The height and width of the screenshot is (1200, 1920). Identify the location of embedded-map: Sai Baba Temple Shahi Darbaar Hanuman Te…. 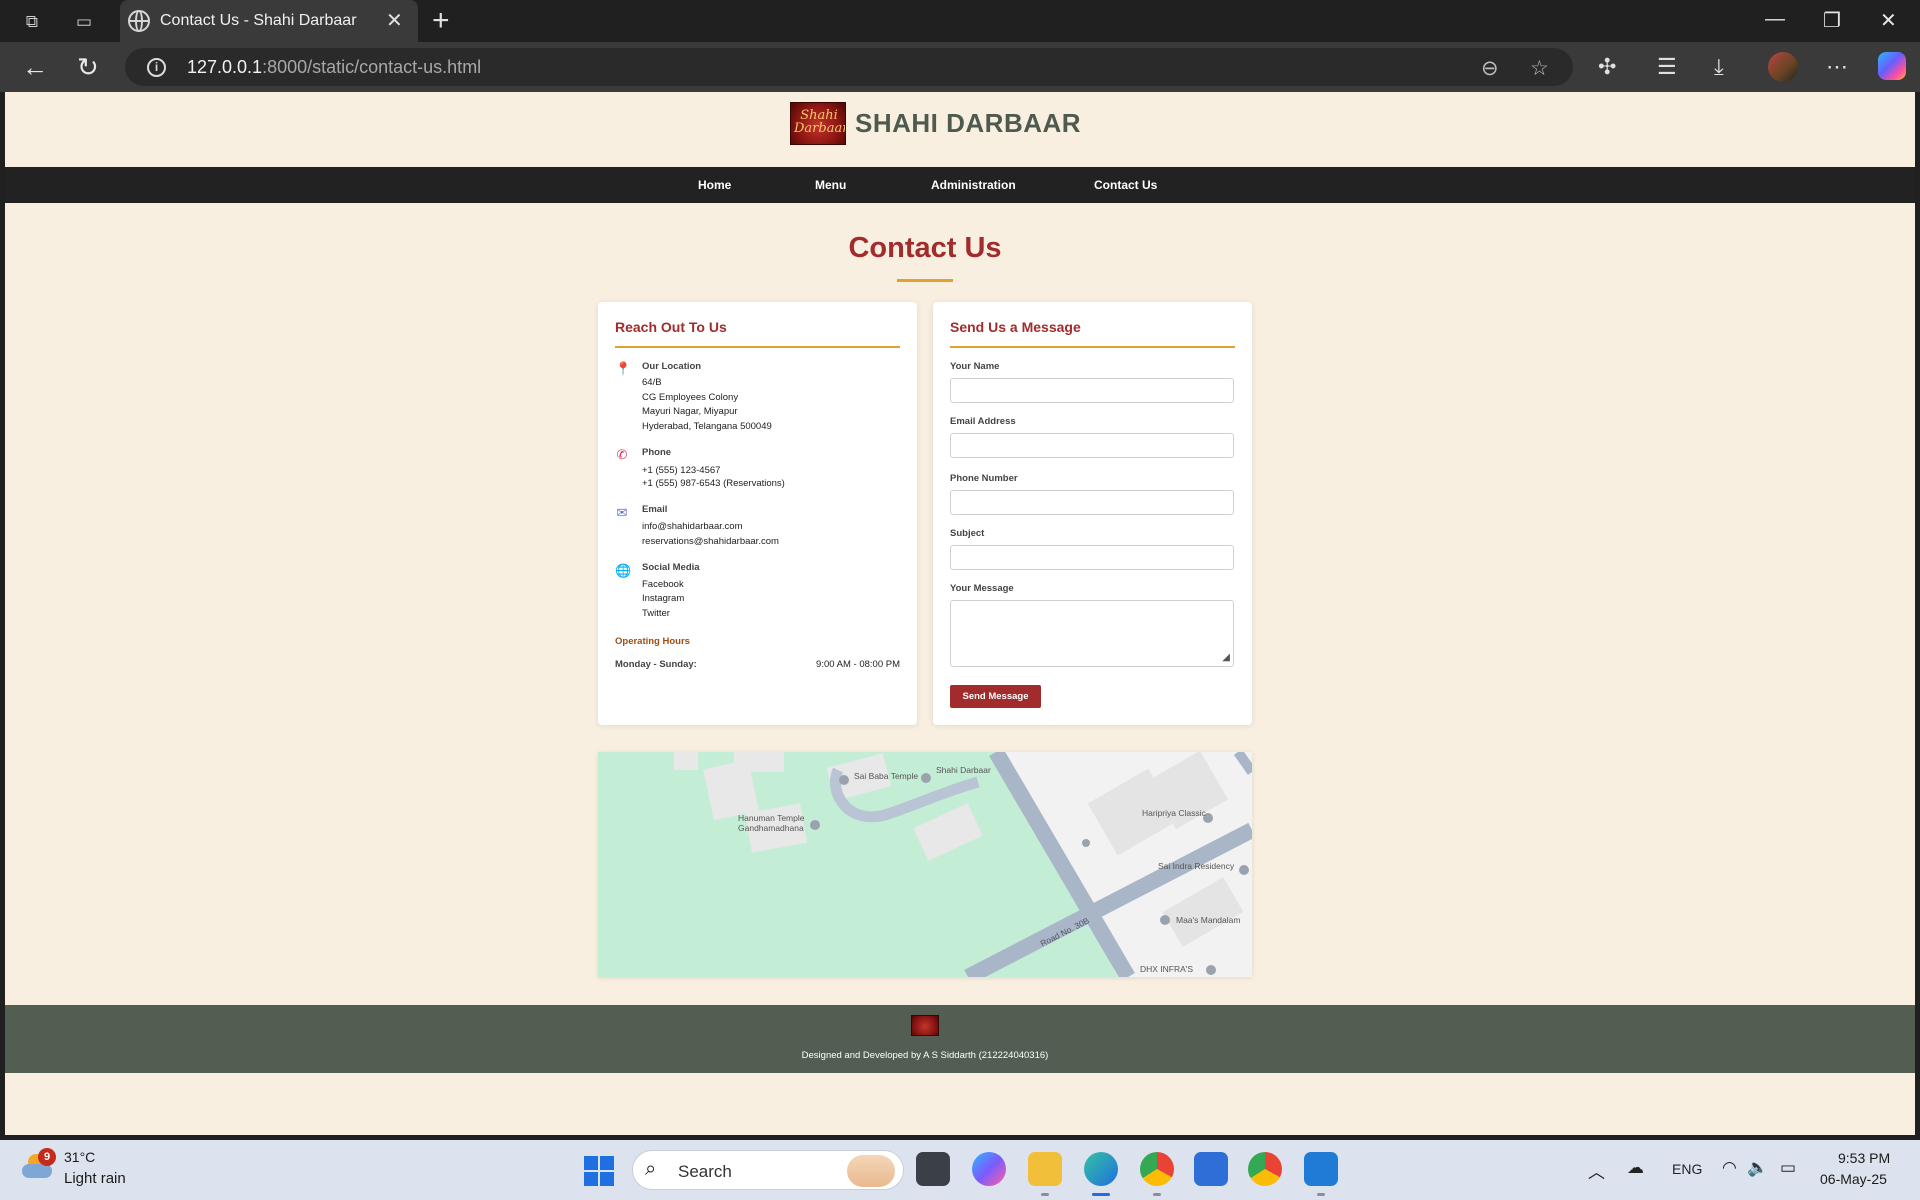
(925, 864).